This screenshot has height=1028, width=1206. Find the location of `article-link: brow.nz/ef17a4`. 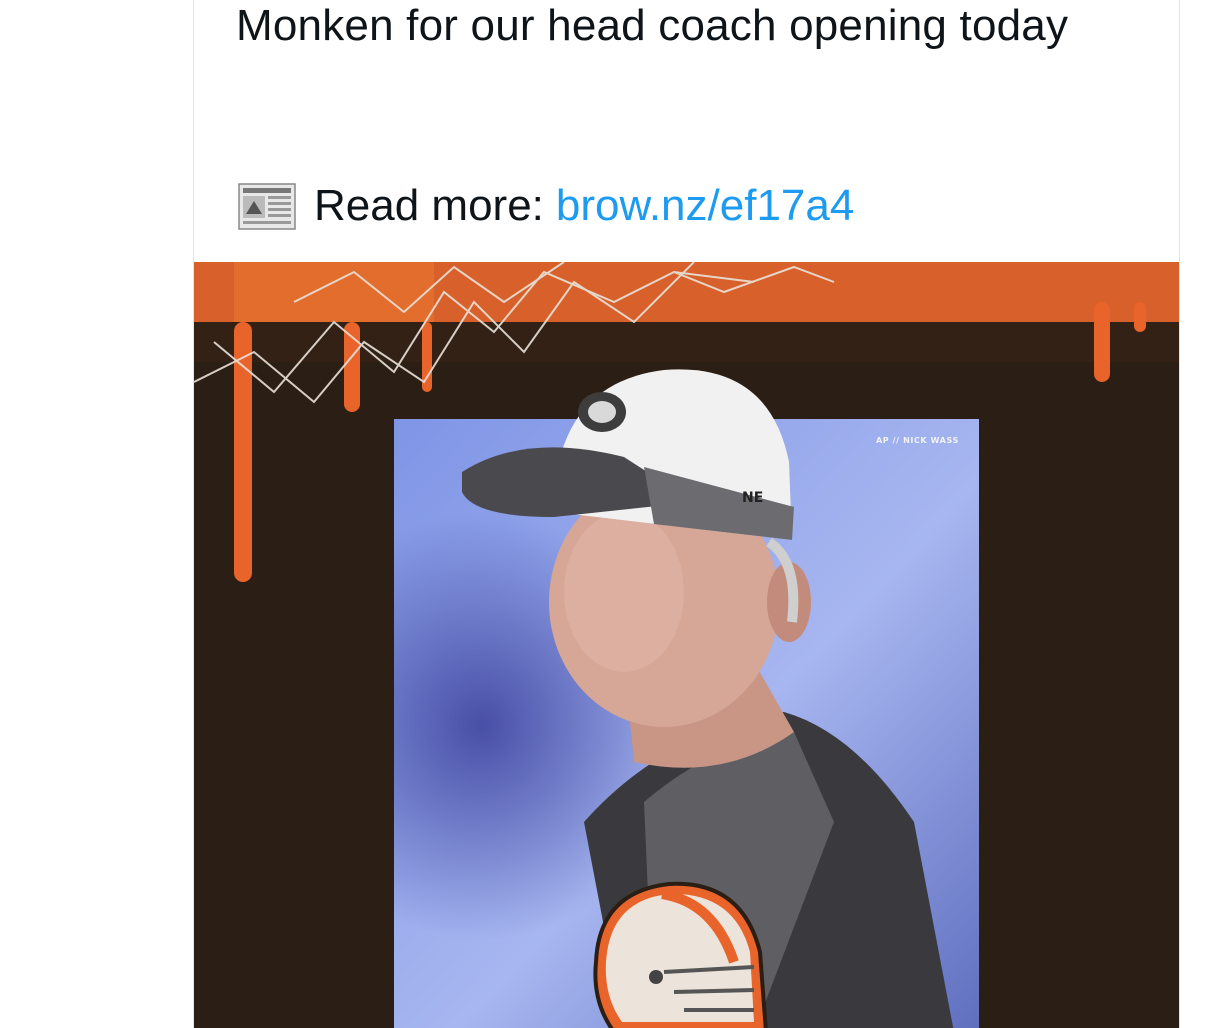

article-link: brow.nz/ef17a4 is located at coordinates (705, 206).